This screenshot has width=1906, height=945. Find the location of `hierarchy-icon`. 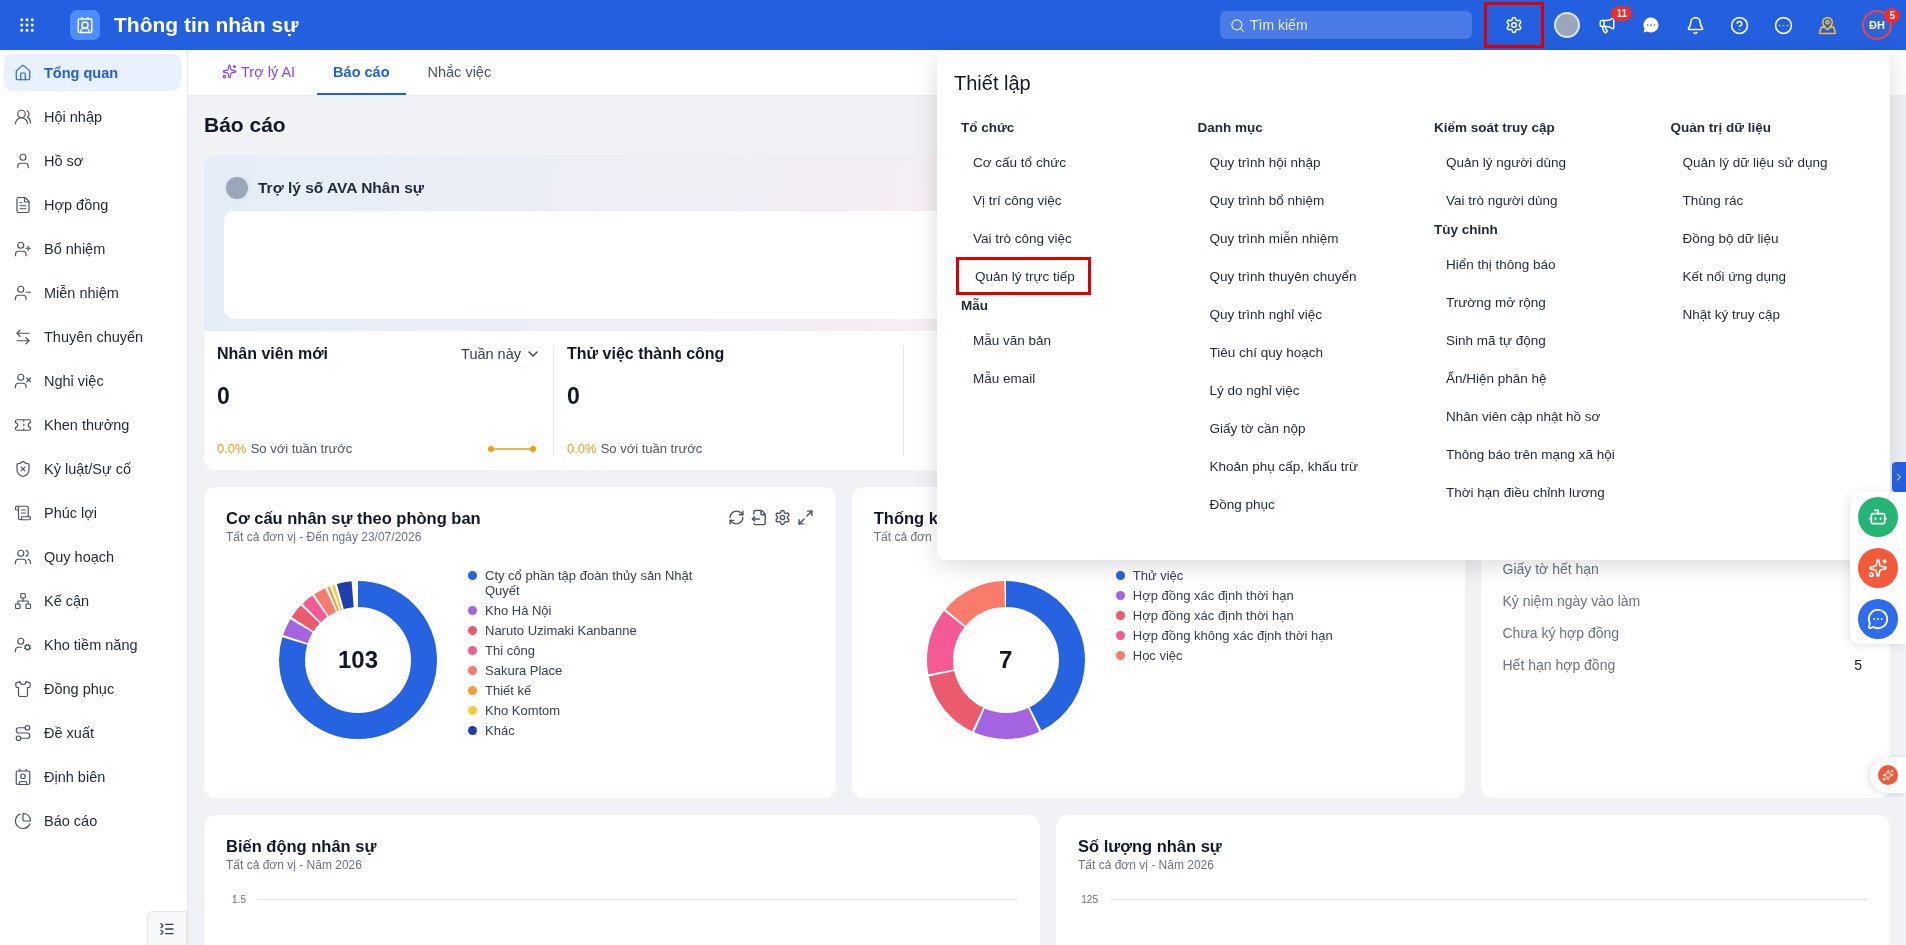

hierarchy-icon is located at coordinates (23, 600).